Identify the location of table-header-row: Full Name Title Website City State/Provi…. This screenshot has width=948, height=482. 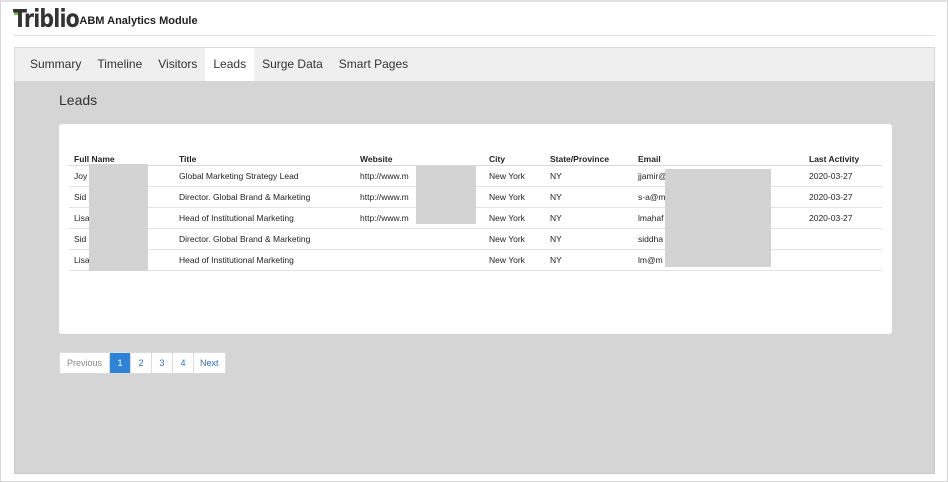
(475, 159).